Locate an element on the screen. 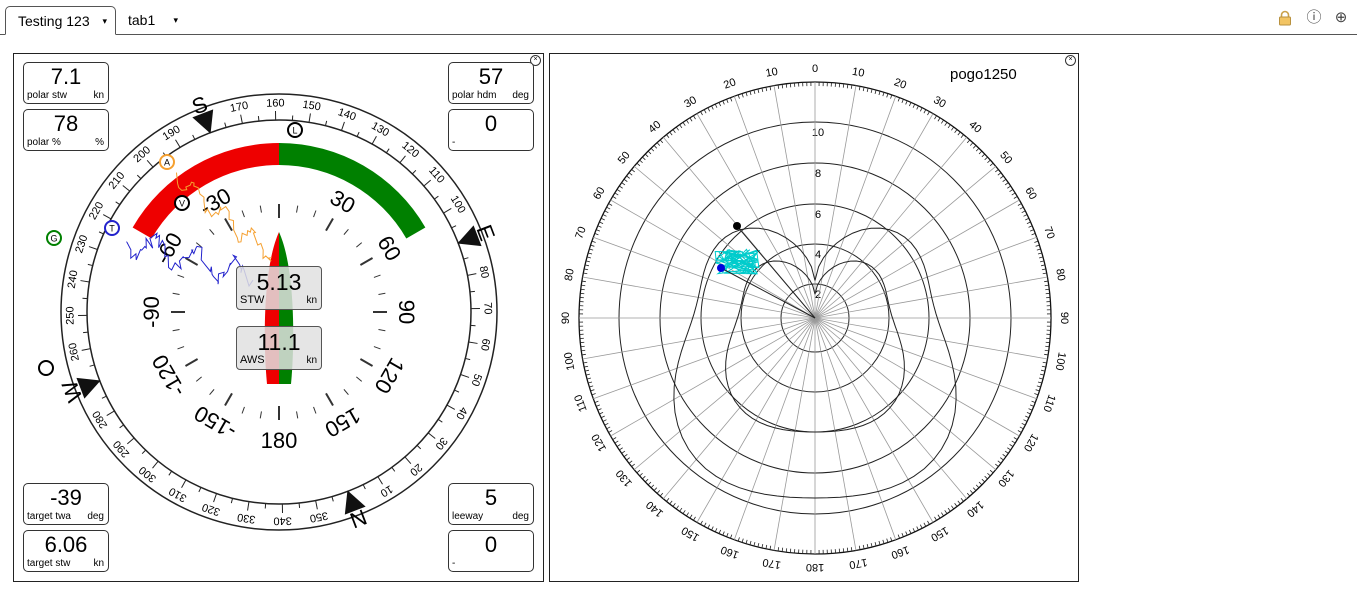 This screenshot has height=608, width=1357. leeway-label: leeway is located at coordinates (468, 516).